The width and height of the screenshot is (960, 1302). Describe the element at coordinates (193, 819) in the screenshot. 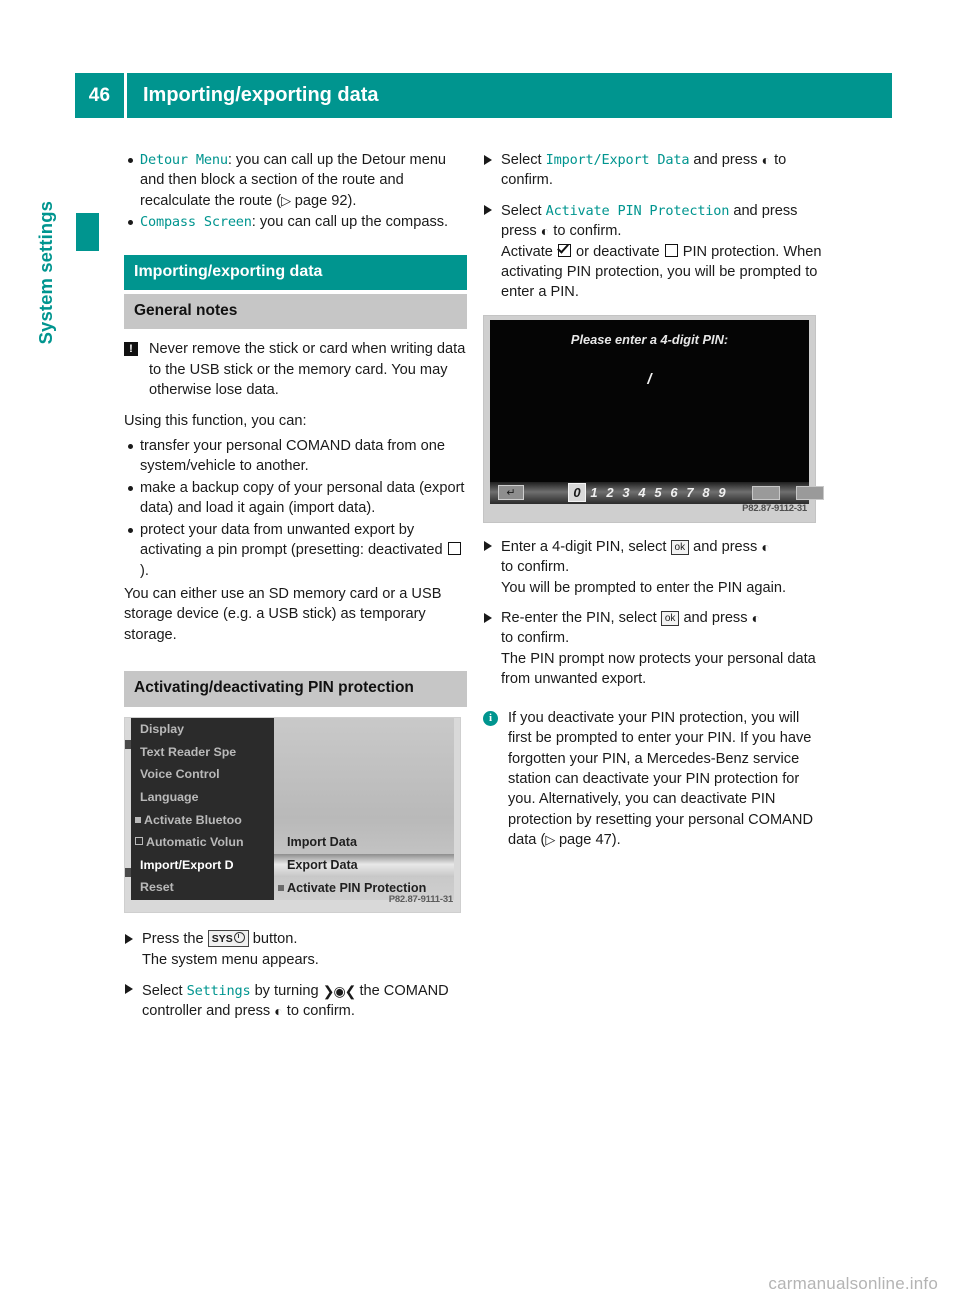

I see `menu-item-label: Activate Bluetoo` at that location.